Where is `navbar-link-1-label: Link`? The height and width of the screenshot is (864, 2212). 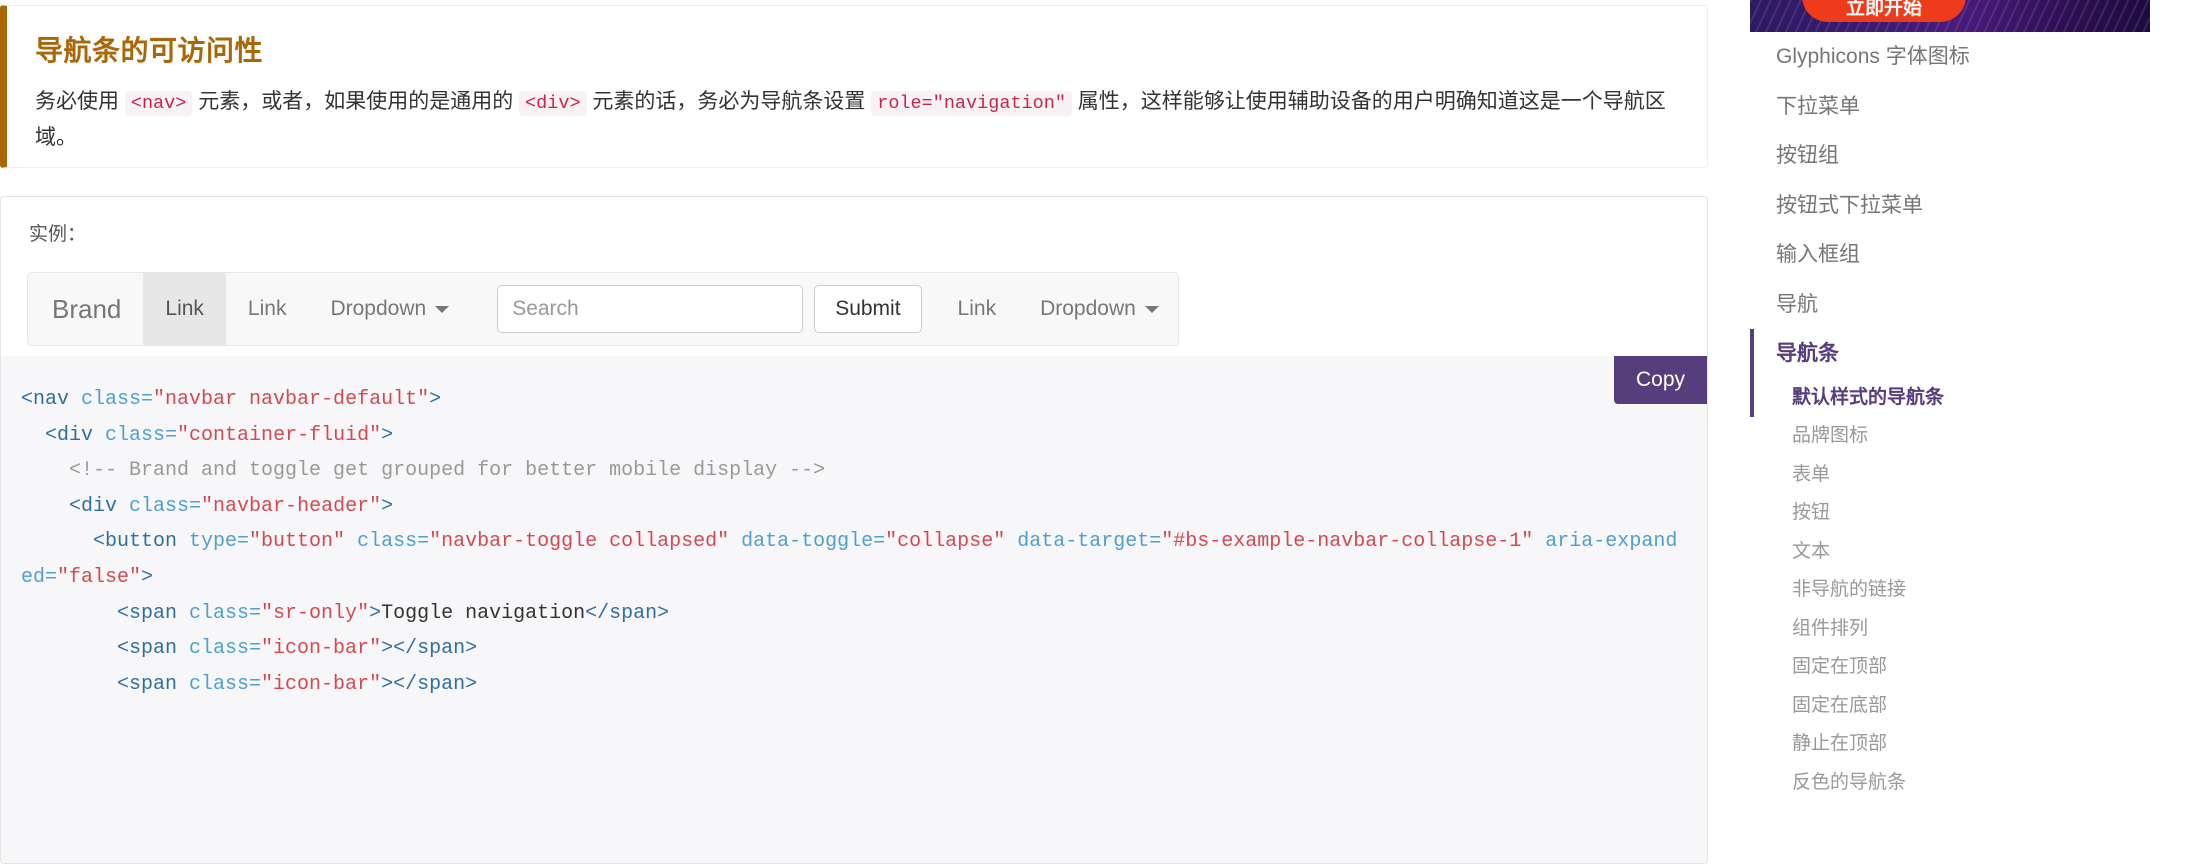 navbar-link-1-label: Link is located at coordinates (184, 308).